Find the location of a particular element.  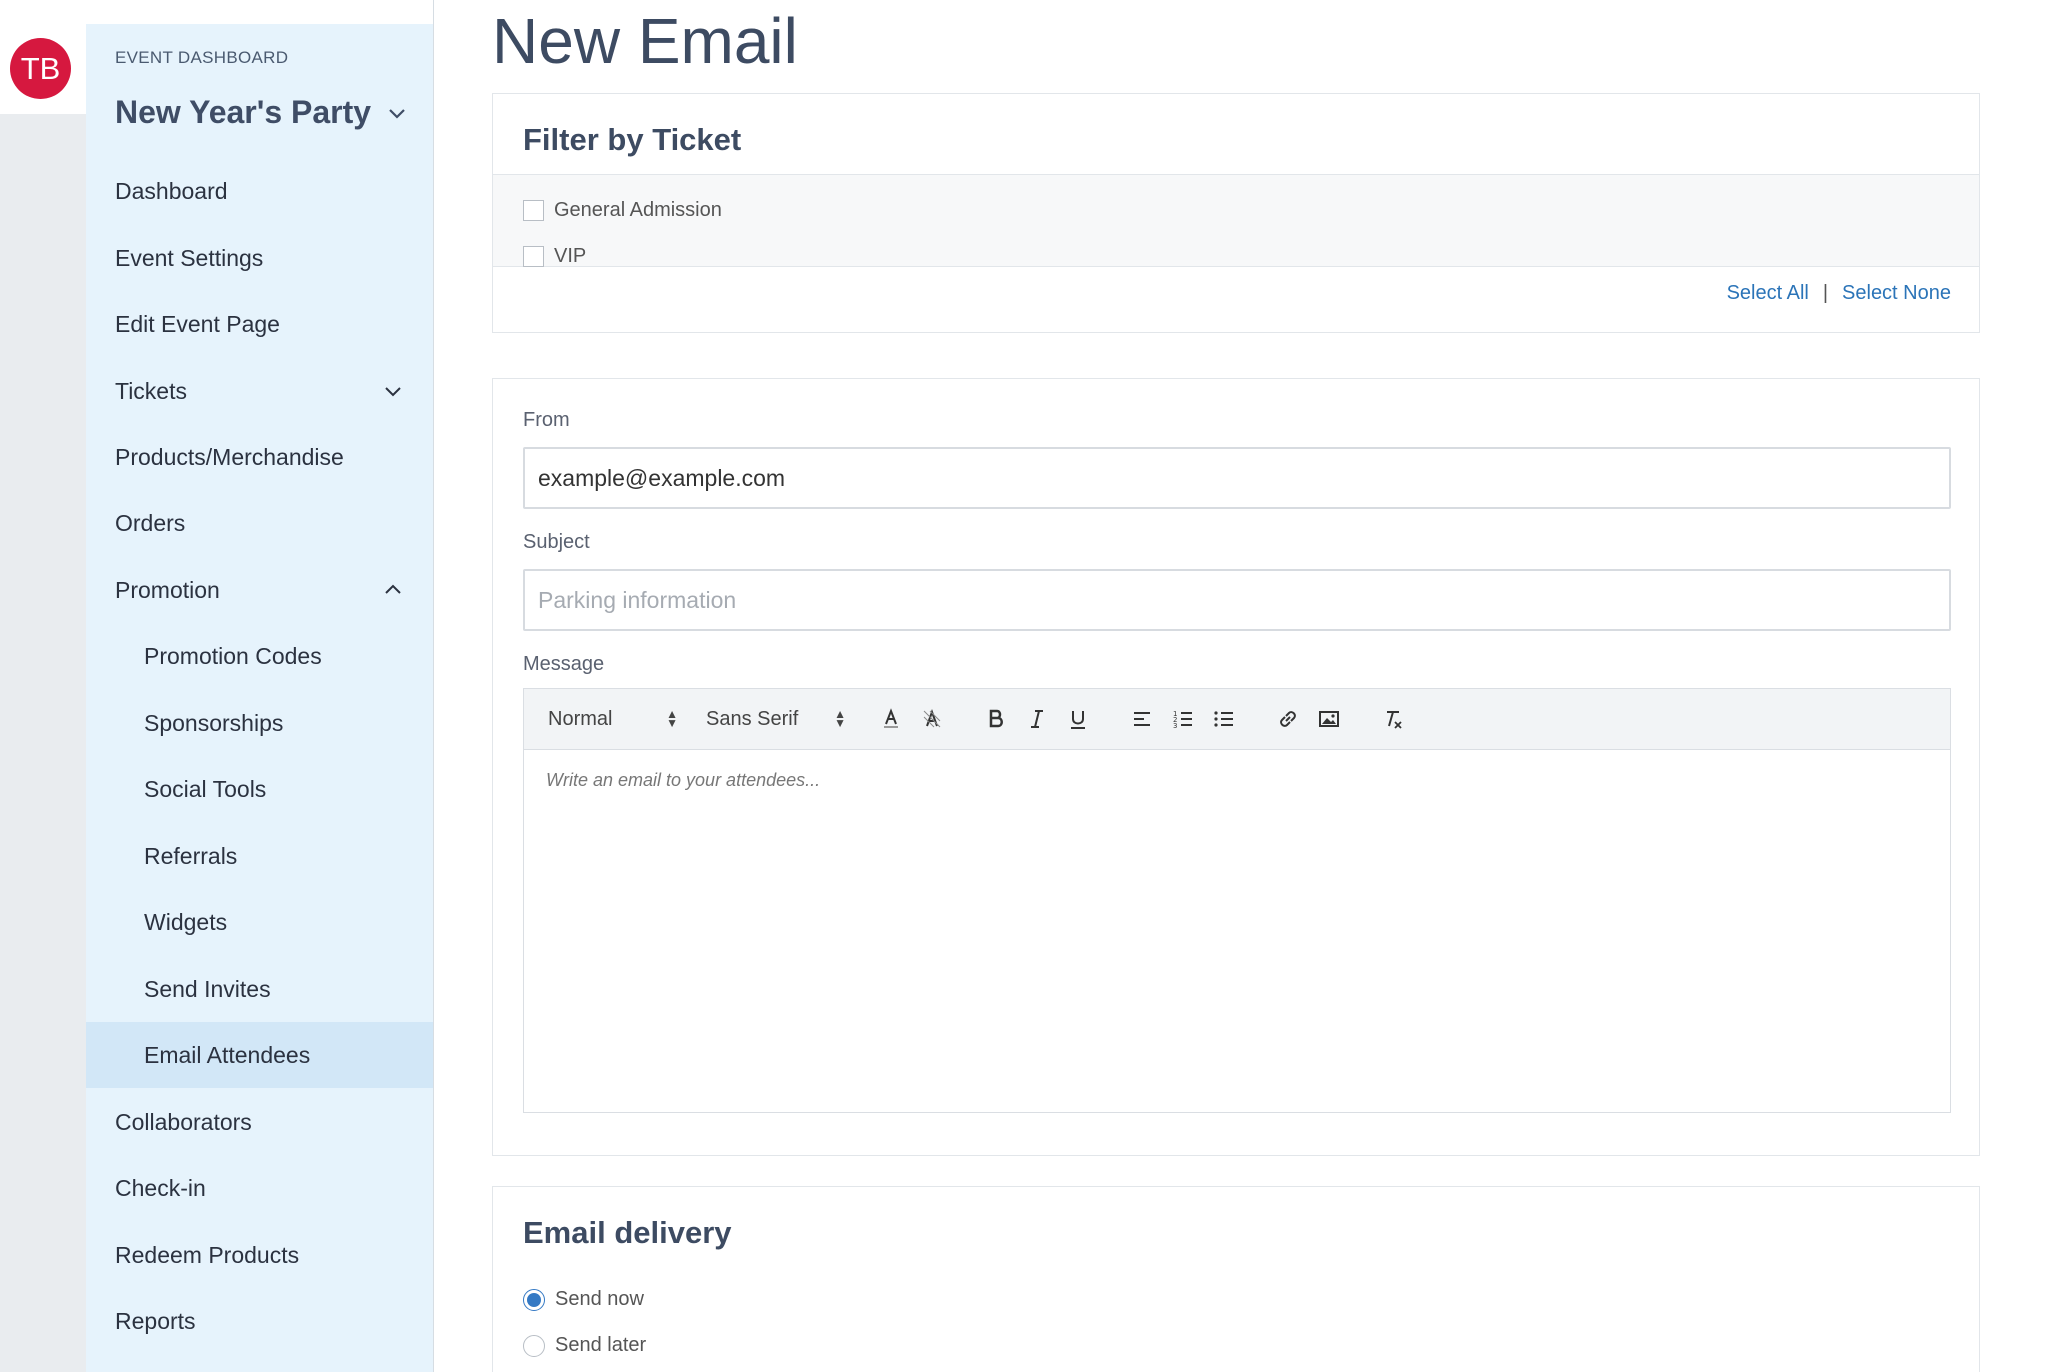

sidebar-item-redeem-products: Redeem Products is located at coordinates (259, 1255).